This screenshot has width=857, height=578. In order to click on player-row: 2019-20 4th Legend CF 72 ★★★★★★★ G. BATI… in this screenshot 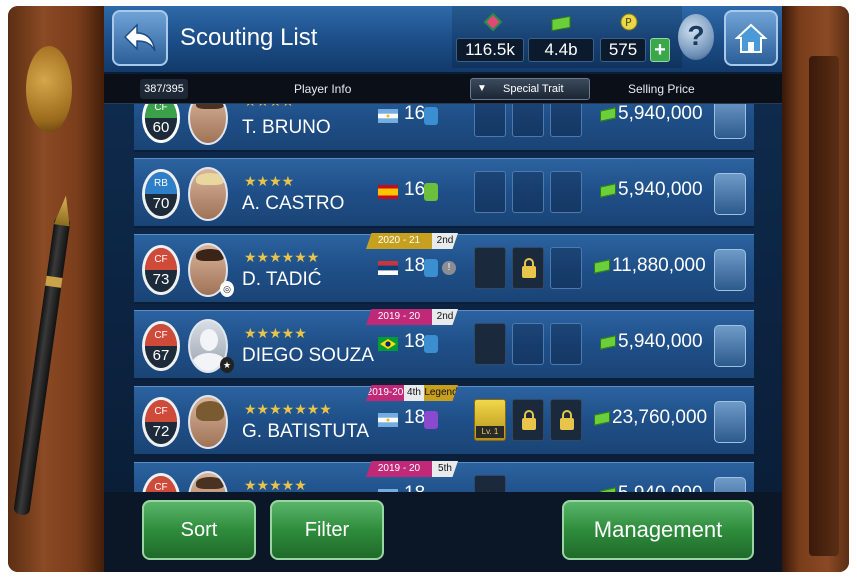, I will do `click(444, 420)`.